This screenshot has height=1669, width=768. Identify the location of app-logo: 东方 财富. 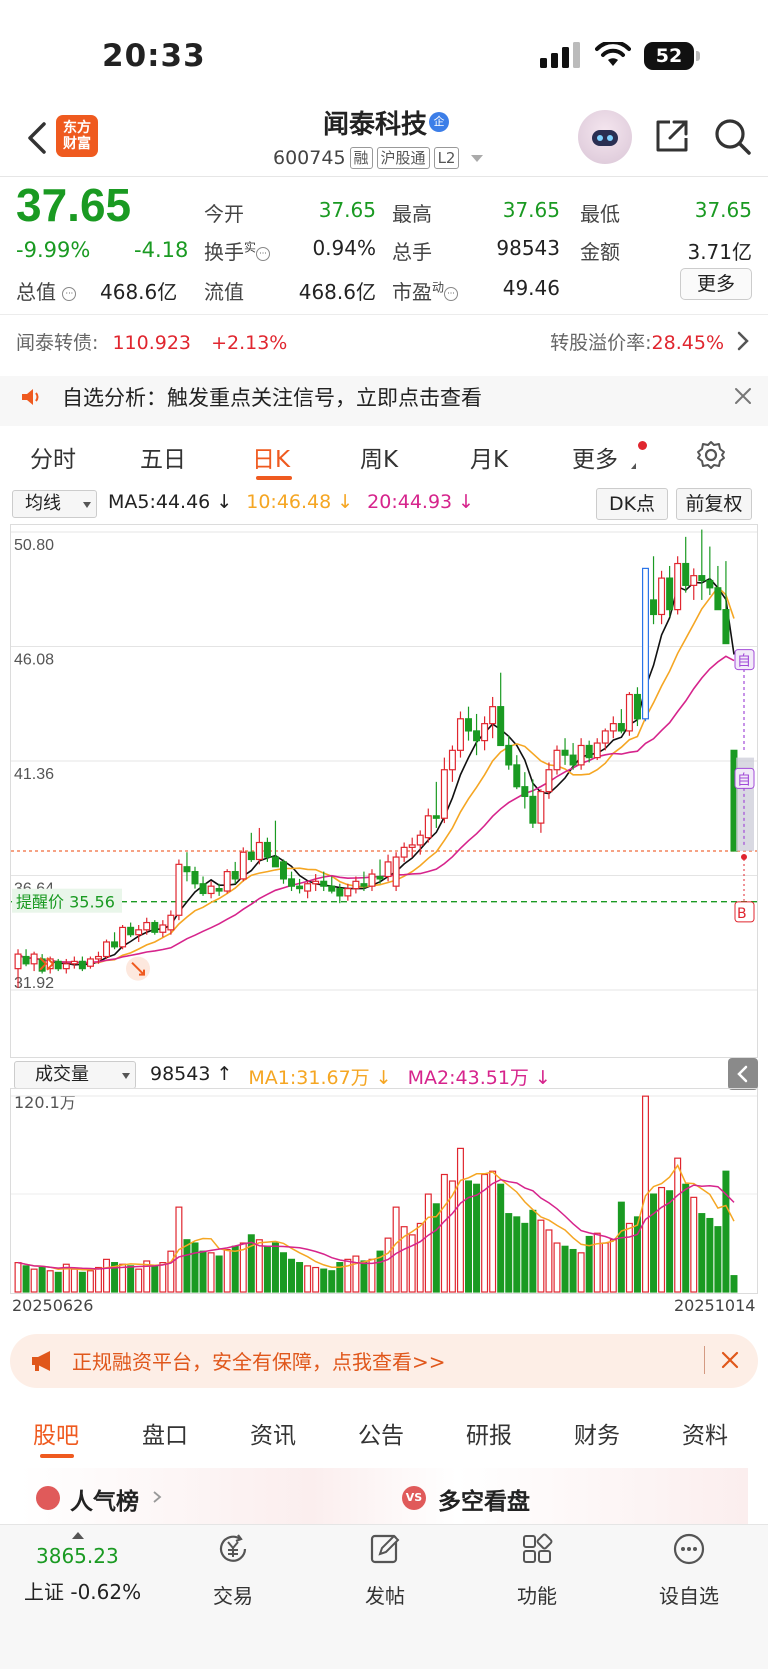
(77, 136).